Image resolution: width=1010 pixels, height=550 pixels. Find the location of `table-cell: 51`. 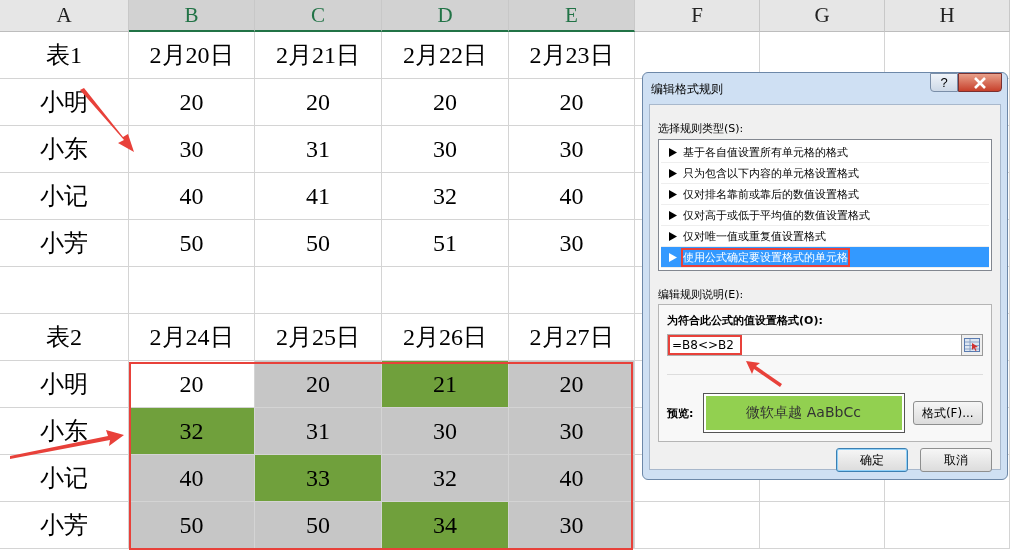

table-cell: 51 is located at coordinates (445, 243).